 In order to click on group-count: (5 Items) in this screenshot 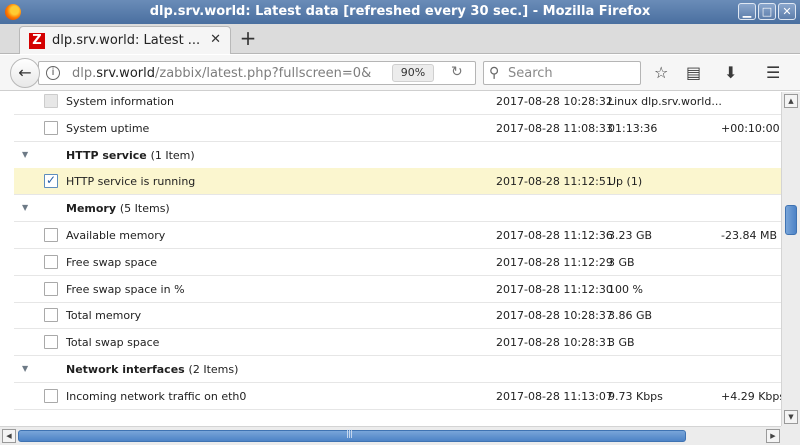, I will do `click(144, 208)`.